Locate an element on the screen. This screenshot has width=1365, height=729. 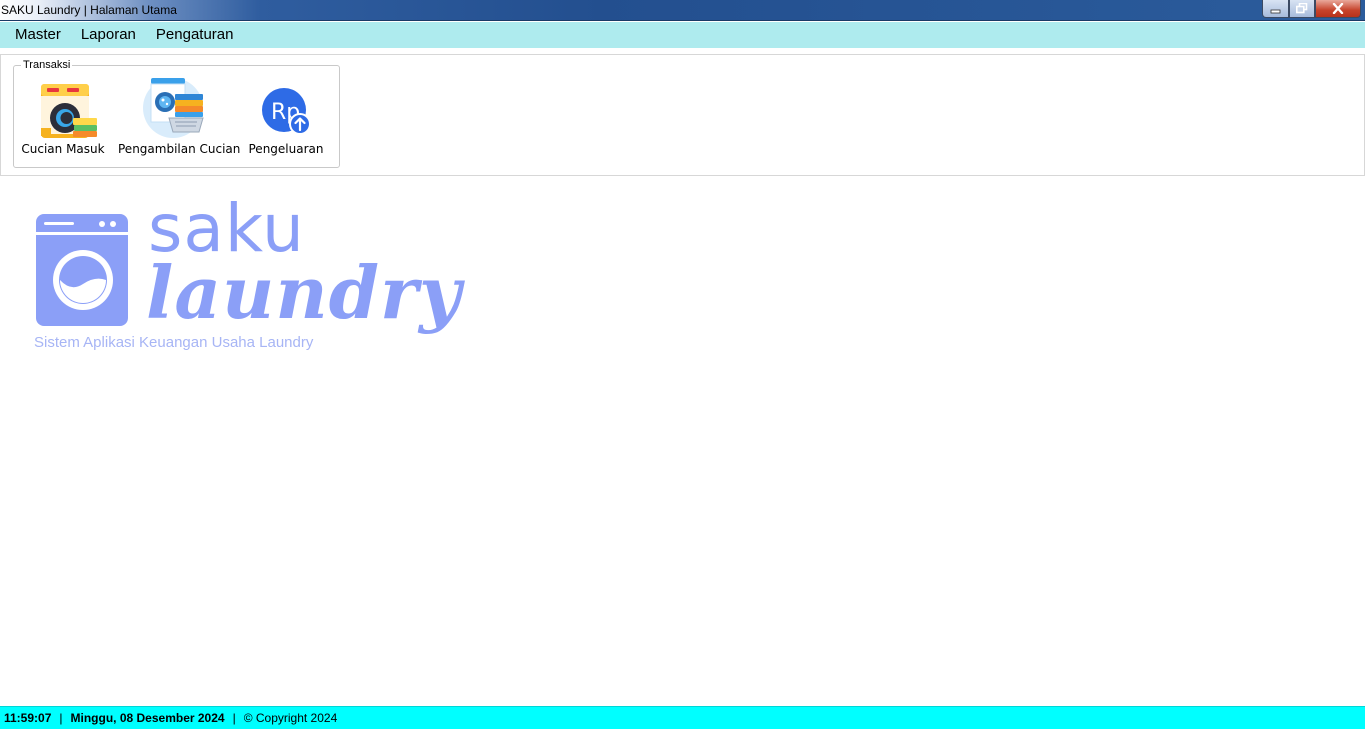
rupiah-expense-icon: Rp is located at coordinates (286, 111).